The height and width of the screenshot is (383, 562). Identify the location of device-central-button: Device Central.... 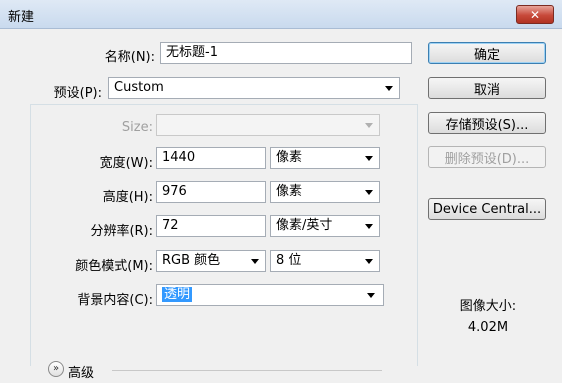
(487, 209).